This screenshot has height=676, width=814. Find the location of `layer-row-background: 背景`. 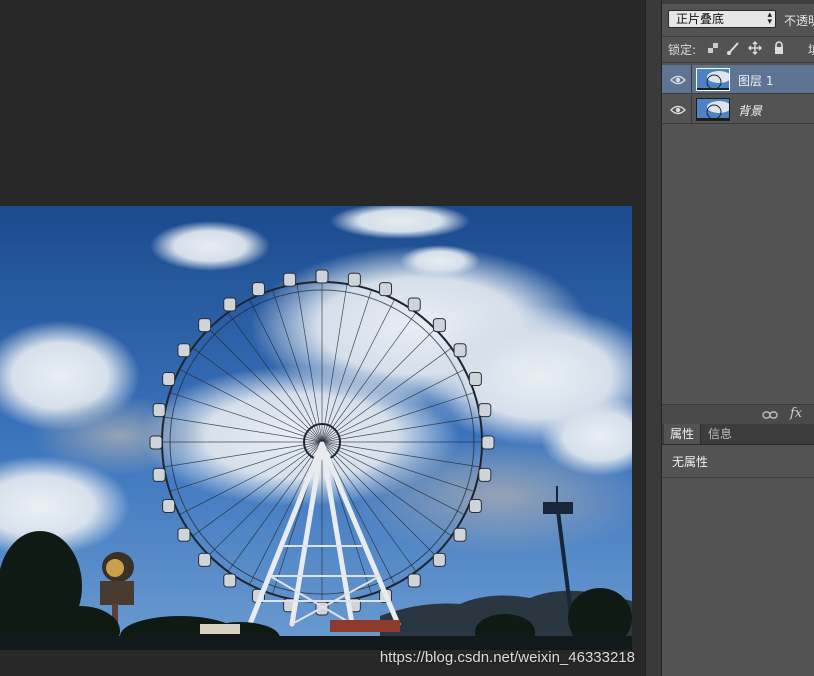

layer-row-background: 背景 is located at coordinates (738, 109).